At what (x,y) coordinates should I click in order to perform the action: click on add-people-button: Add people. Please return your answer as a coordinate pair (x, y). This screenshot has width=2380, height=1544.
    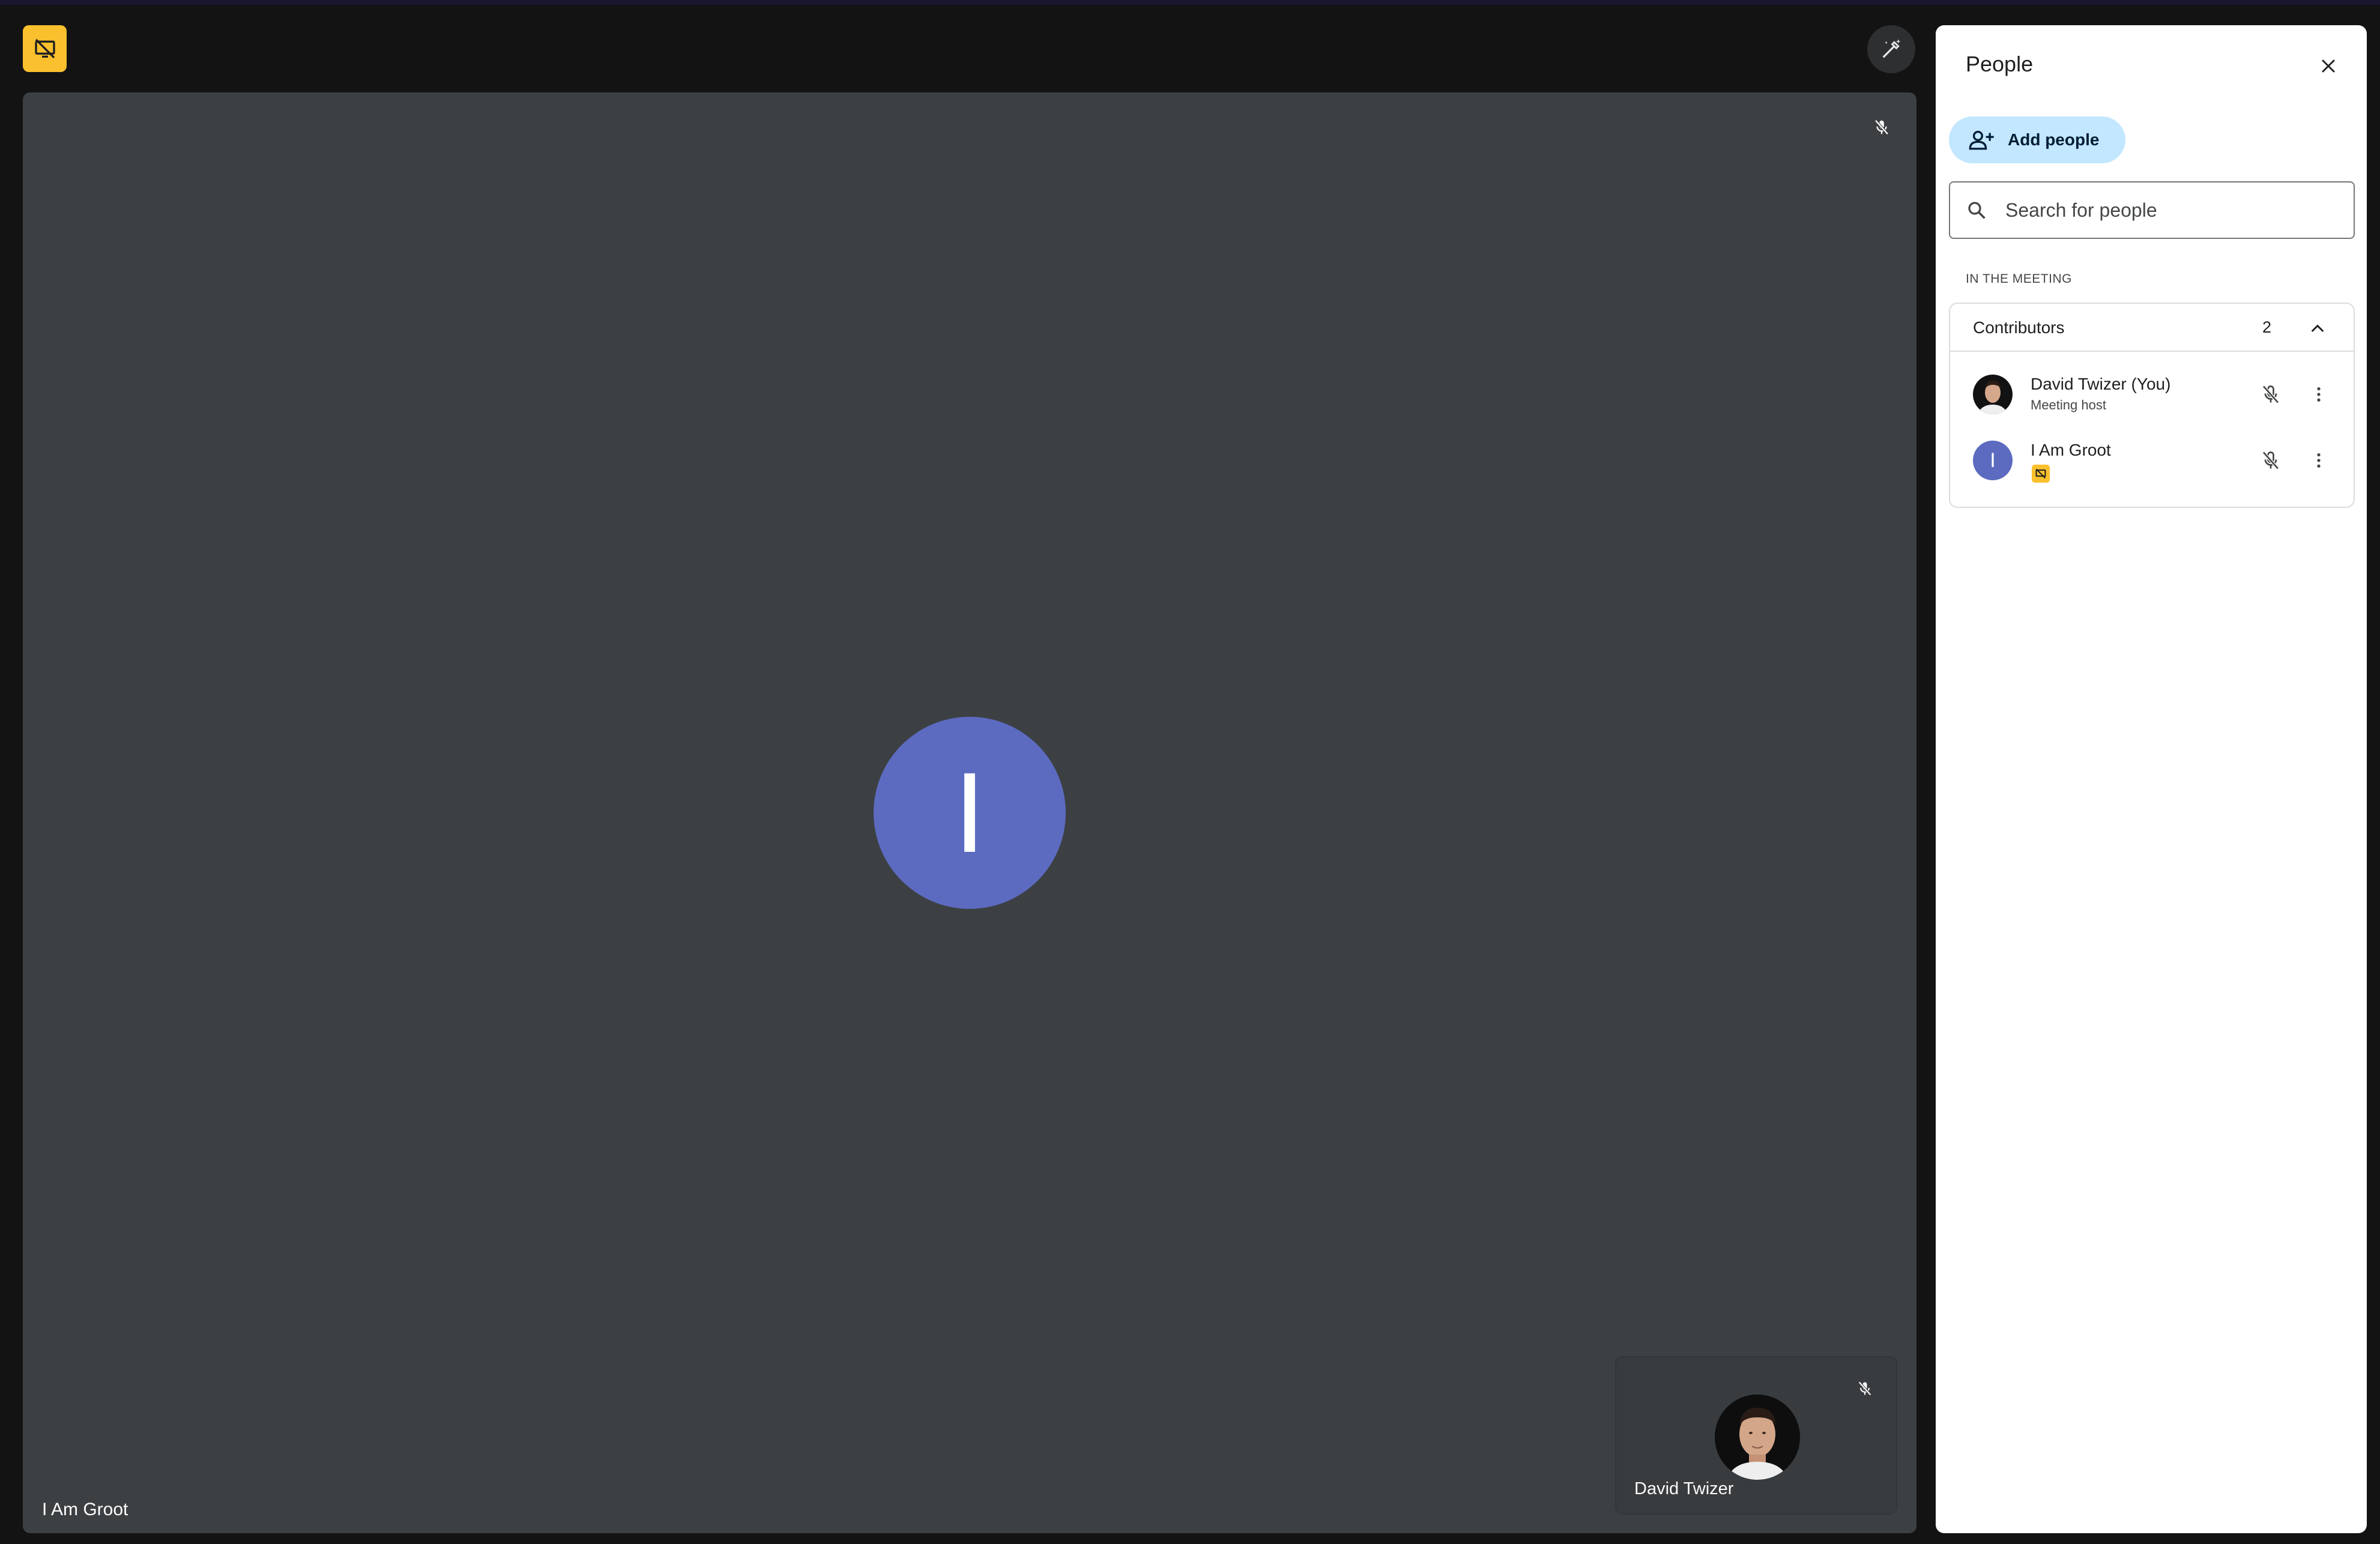
    Looking at the image, I should click on (2037, 139).